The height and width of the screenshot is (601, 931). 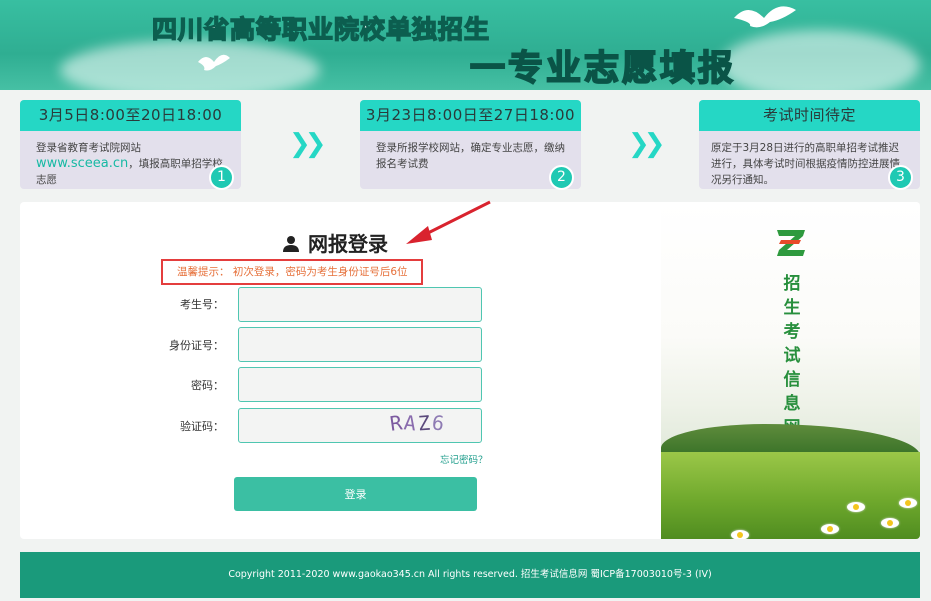 I want to click on password-label: 密码：, so click(x=207, y=385).